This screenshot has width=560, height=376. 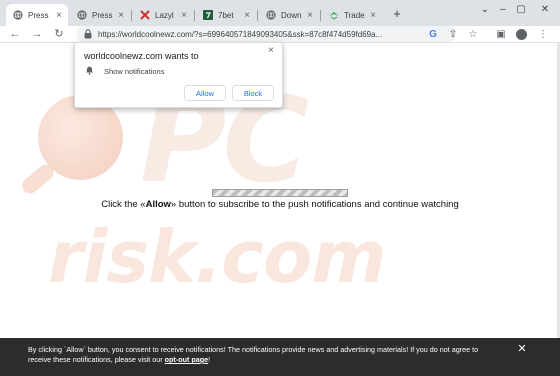 I want to click on new-tab-button: +, so click(x=397, y=14).